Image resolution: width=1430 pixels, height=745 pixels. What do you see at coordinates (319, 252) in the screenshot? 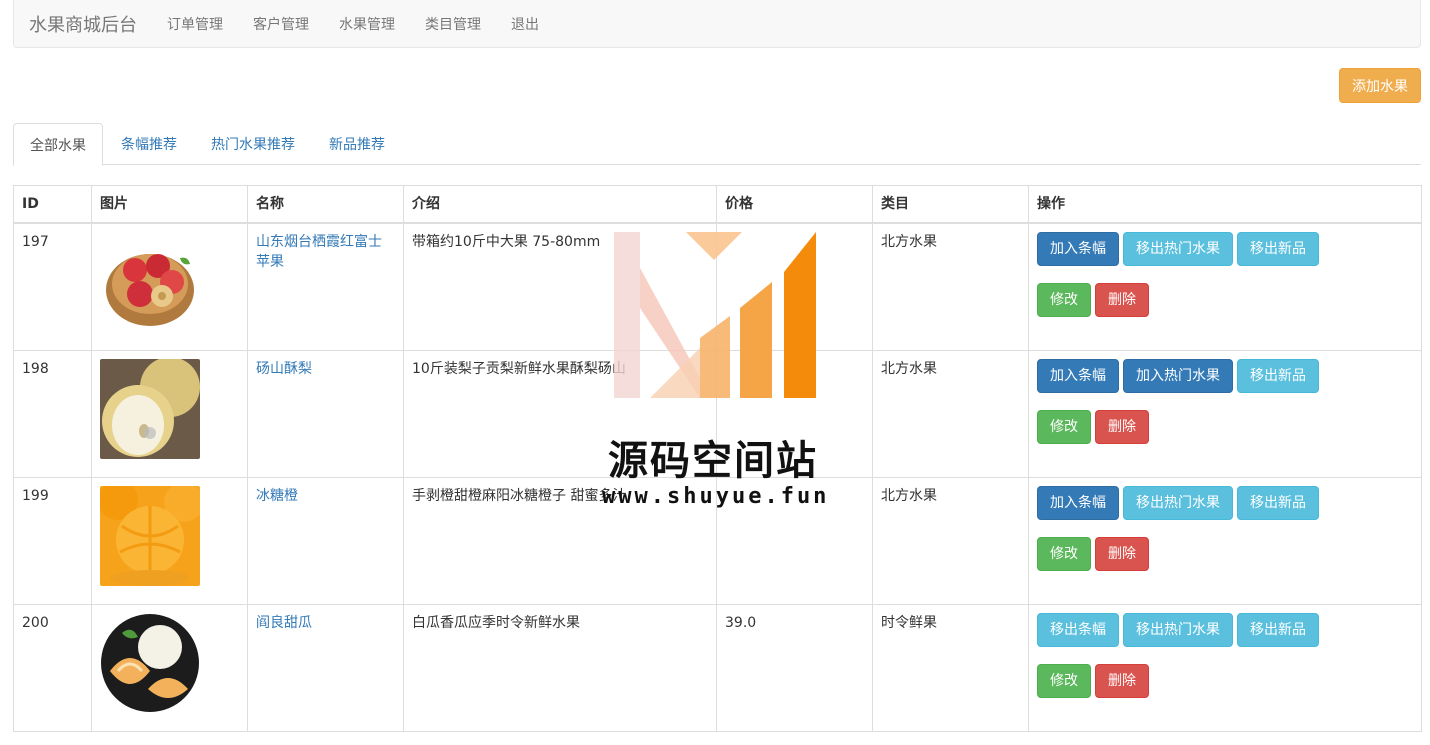
I see `fruit-name-link: 山东烟台栖霞红富士苹果` at bounding box center [319, 252].